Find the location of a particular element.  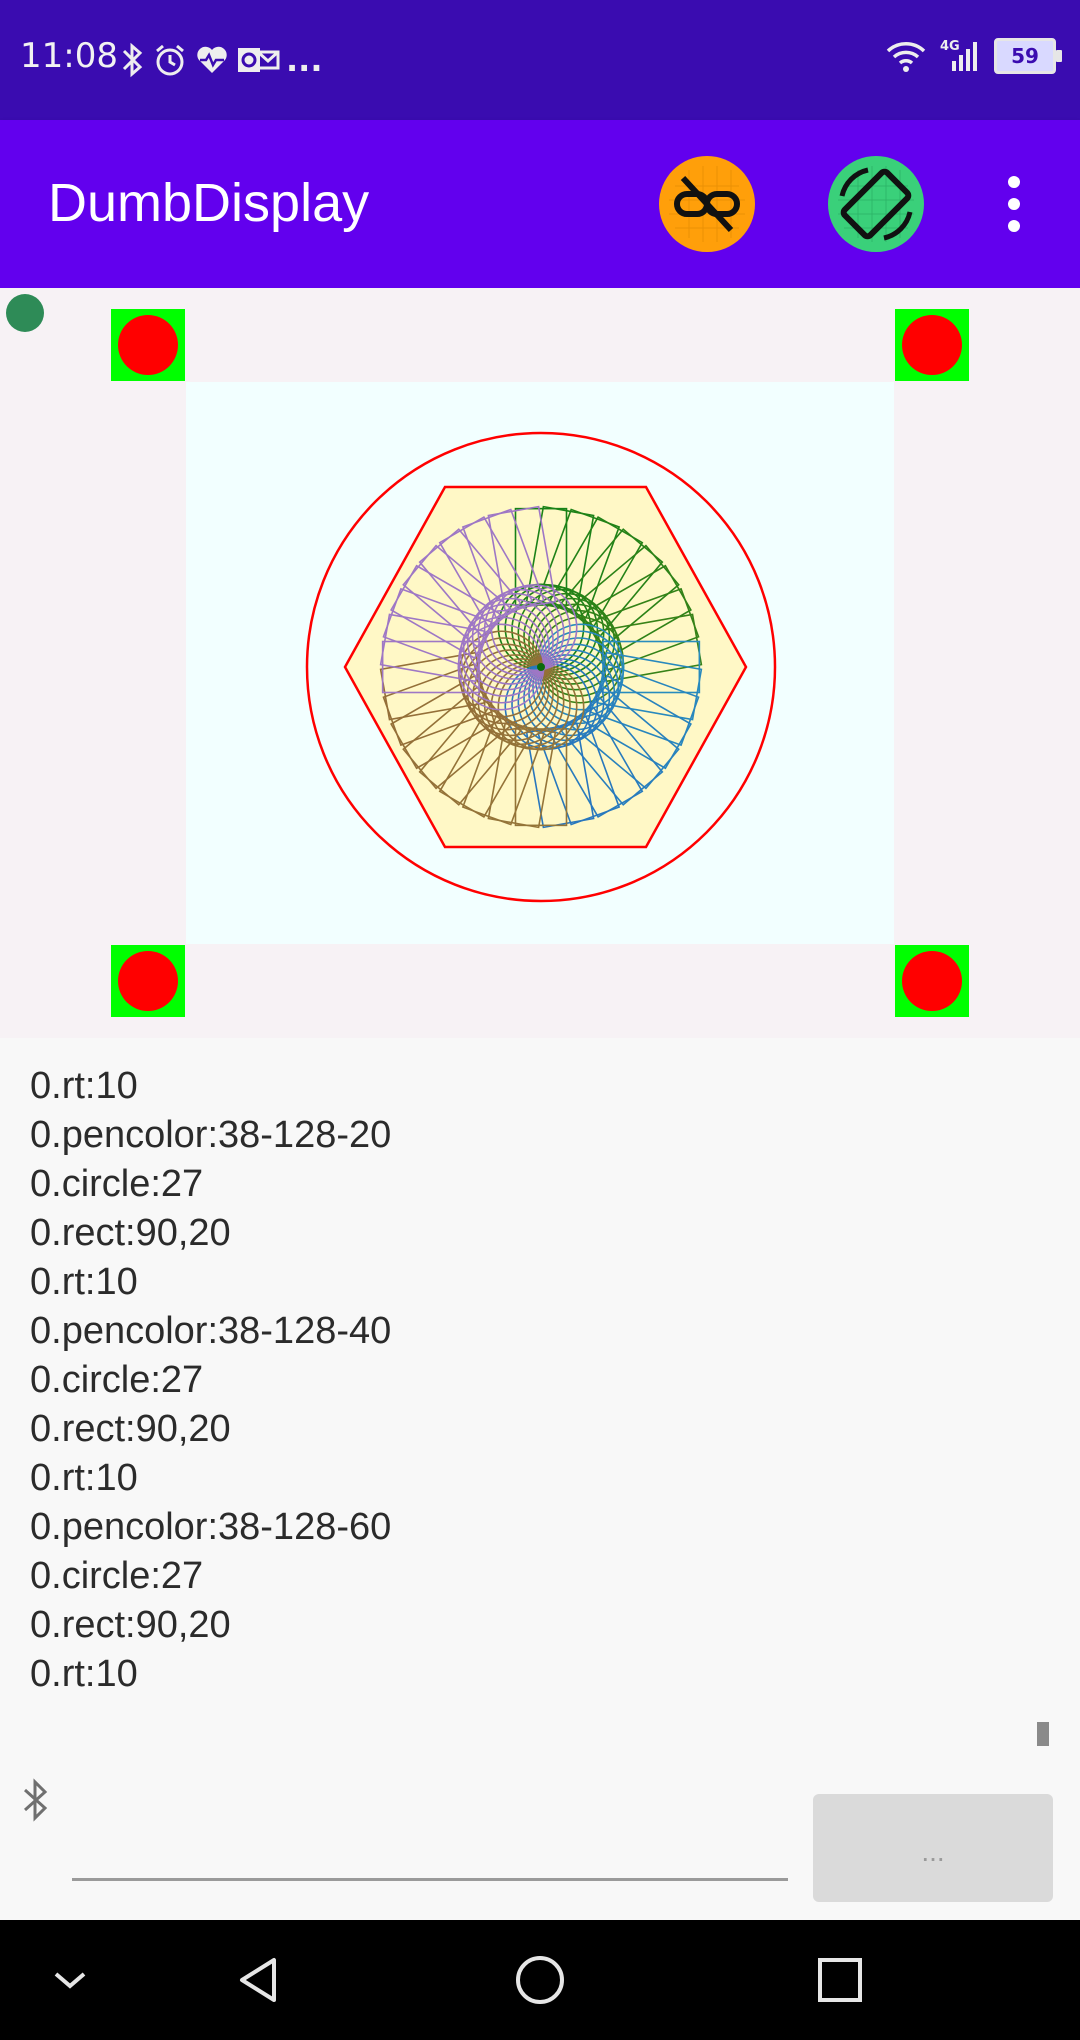

turtle-drawing-svg is located at coordinates (541, 667).